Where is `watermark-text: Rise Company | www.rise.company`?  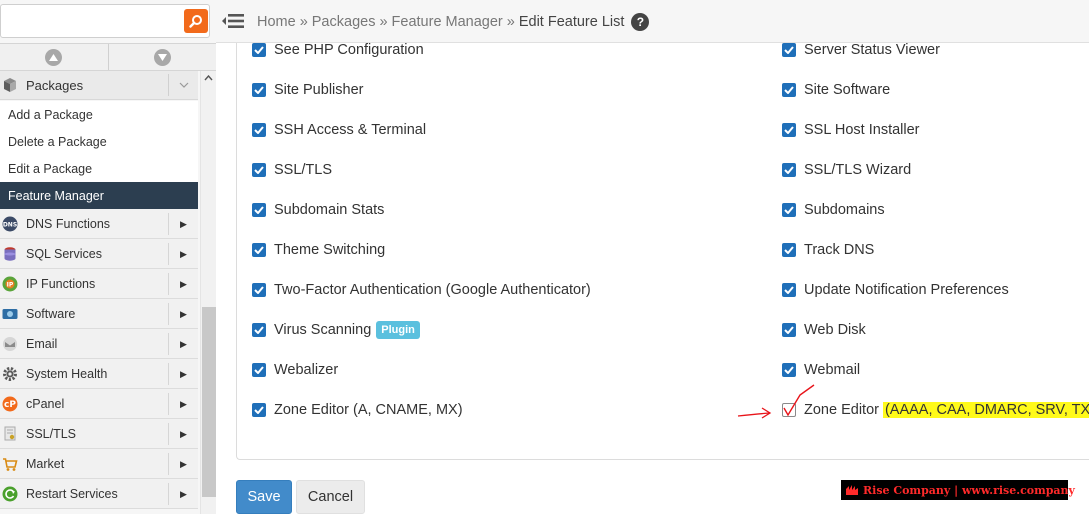 watermark-text: Rise Company | www.rise.company is located at coordinates (969, 490).